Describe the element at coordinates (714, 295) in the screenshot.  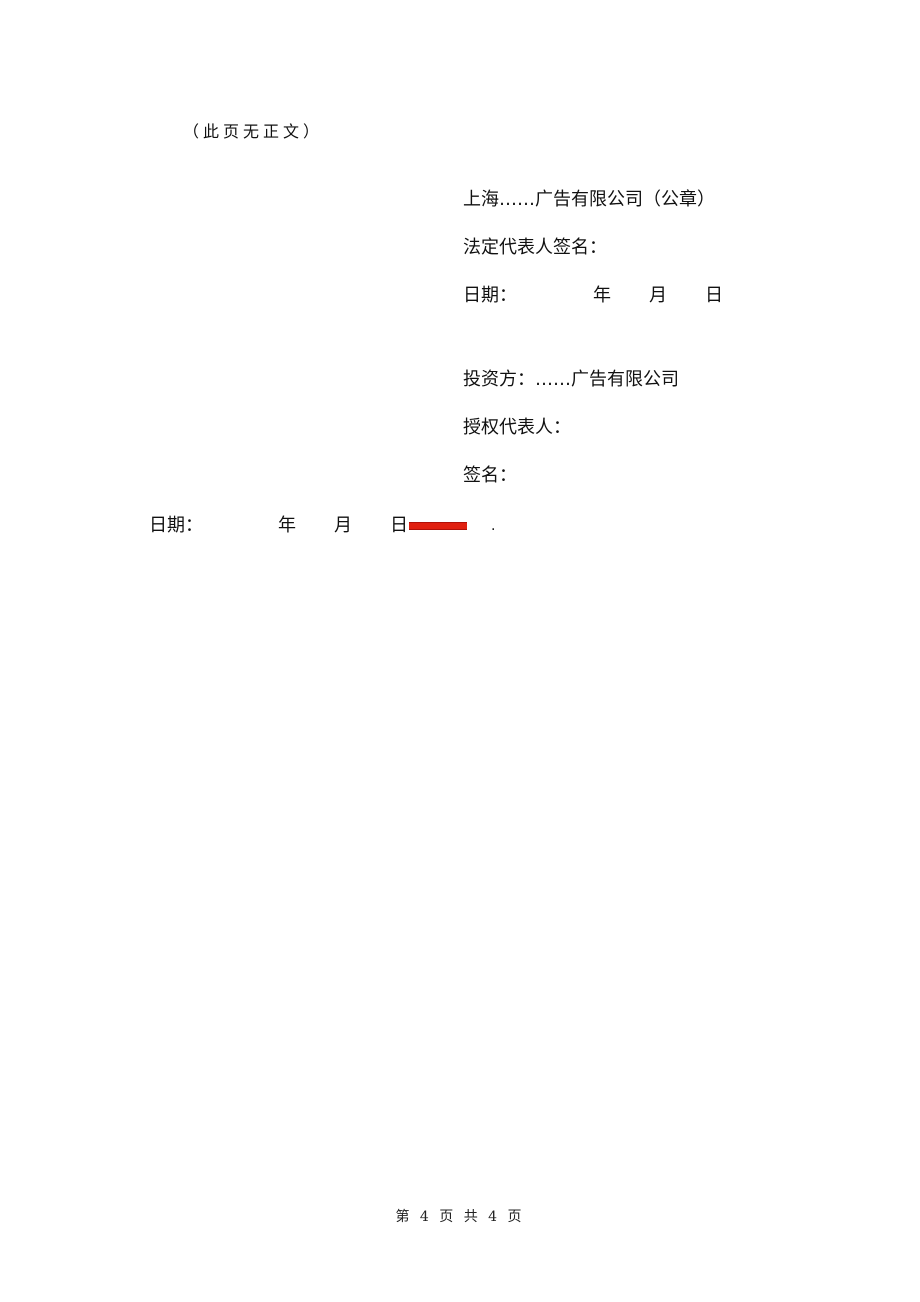
I see `party-a-day: 日` at that location.